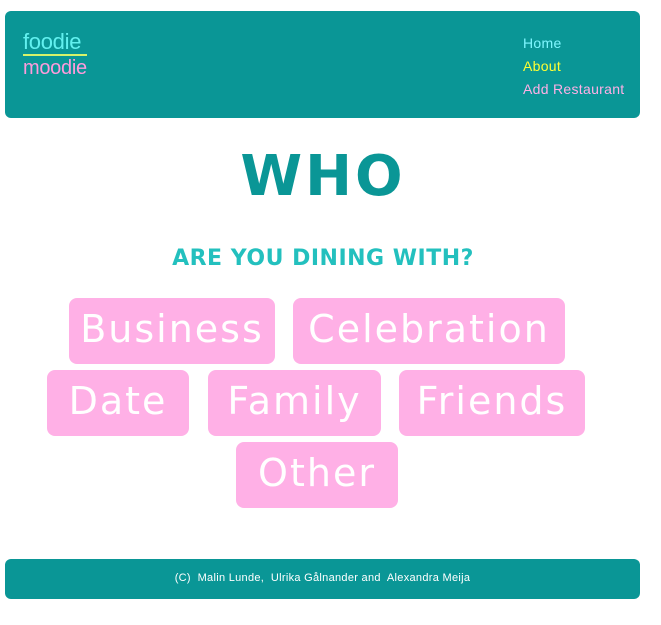 This screenshot has width=661, height=625. I want to click on choice-date-button: Date, so click(118, 403).